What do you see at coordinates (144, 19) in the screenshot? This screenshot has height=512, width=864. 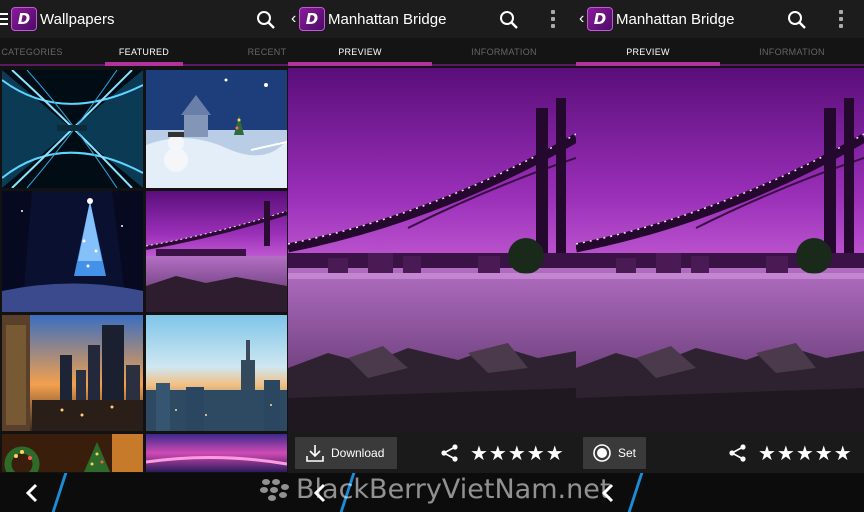 I see `title-bar: D Wallpapers` at bounding box center [144, 19].